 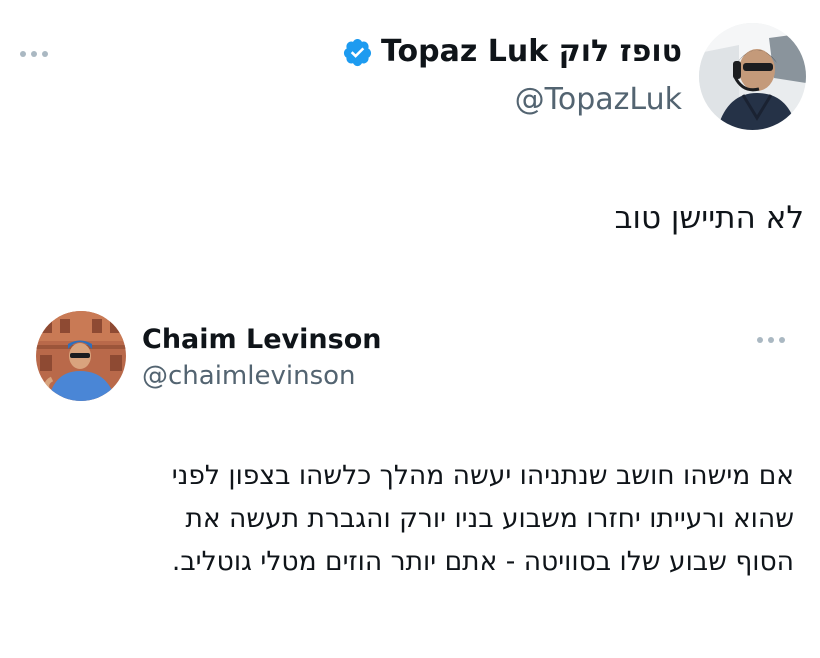 I want to click on author-name-row: טופז לוק Topaz Luk, so click(x=512, y=52).